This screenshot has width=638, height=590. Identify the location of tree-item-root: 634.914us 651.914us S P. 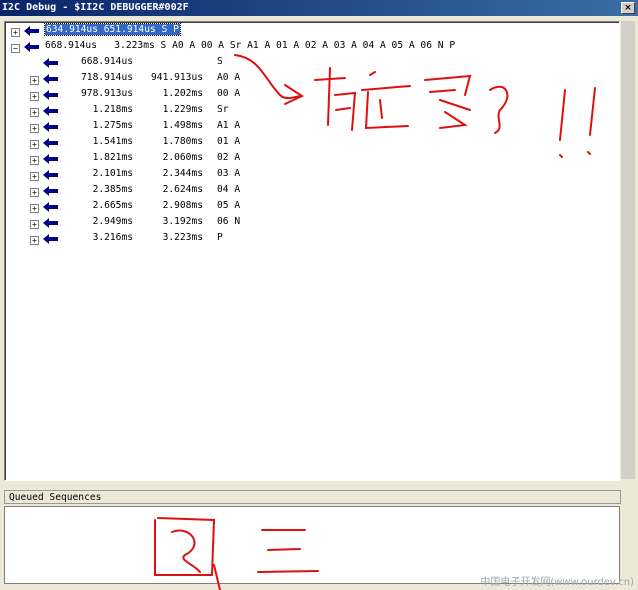
(112, 30).